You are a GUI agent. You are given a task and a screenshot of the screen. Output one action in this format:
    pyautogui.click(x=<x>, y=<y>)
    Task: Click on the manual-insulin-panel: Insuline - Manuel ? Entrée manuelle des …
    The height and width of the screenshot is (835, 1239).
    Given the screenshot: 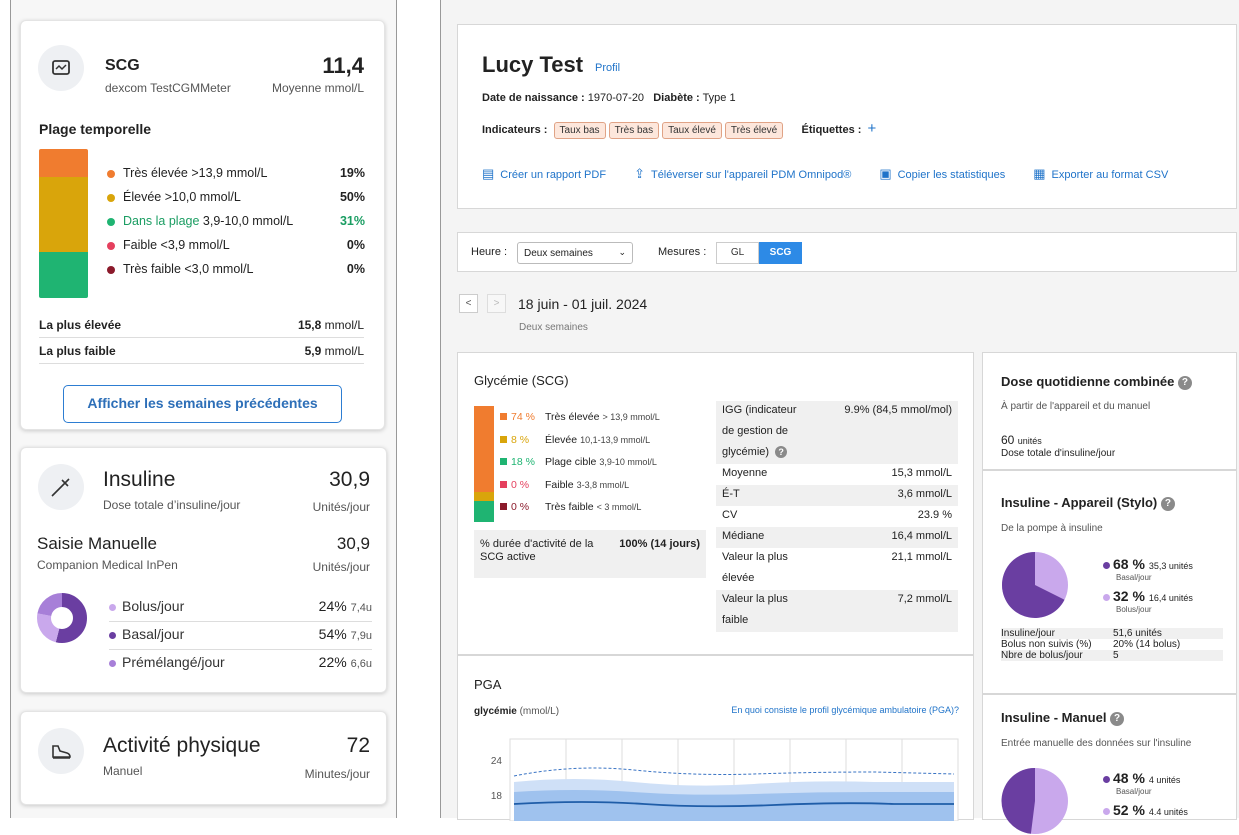 What is the action you would take?
    pyautogui.click(x=1109, y=764)
    